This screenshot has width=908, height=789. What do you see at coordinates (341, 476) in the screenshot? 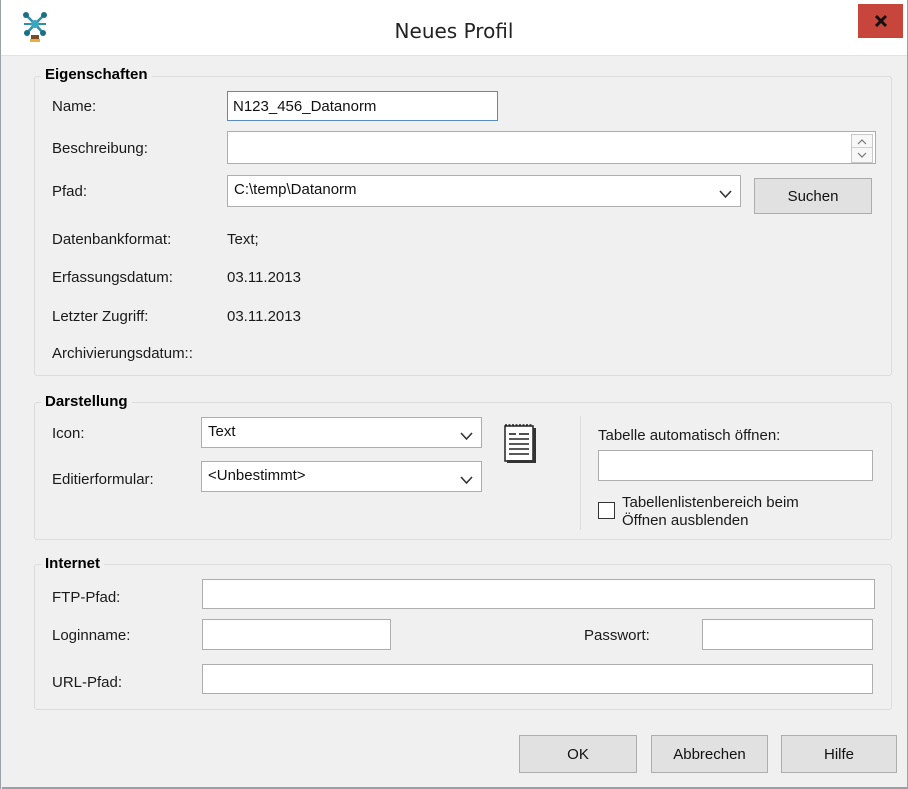
I see `editierformular-combobox: <Unbestimmt>` at bounding box center [341, 476].